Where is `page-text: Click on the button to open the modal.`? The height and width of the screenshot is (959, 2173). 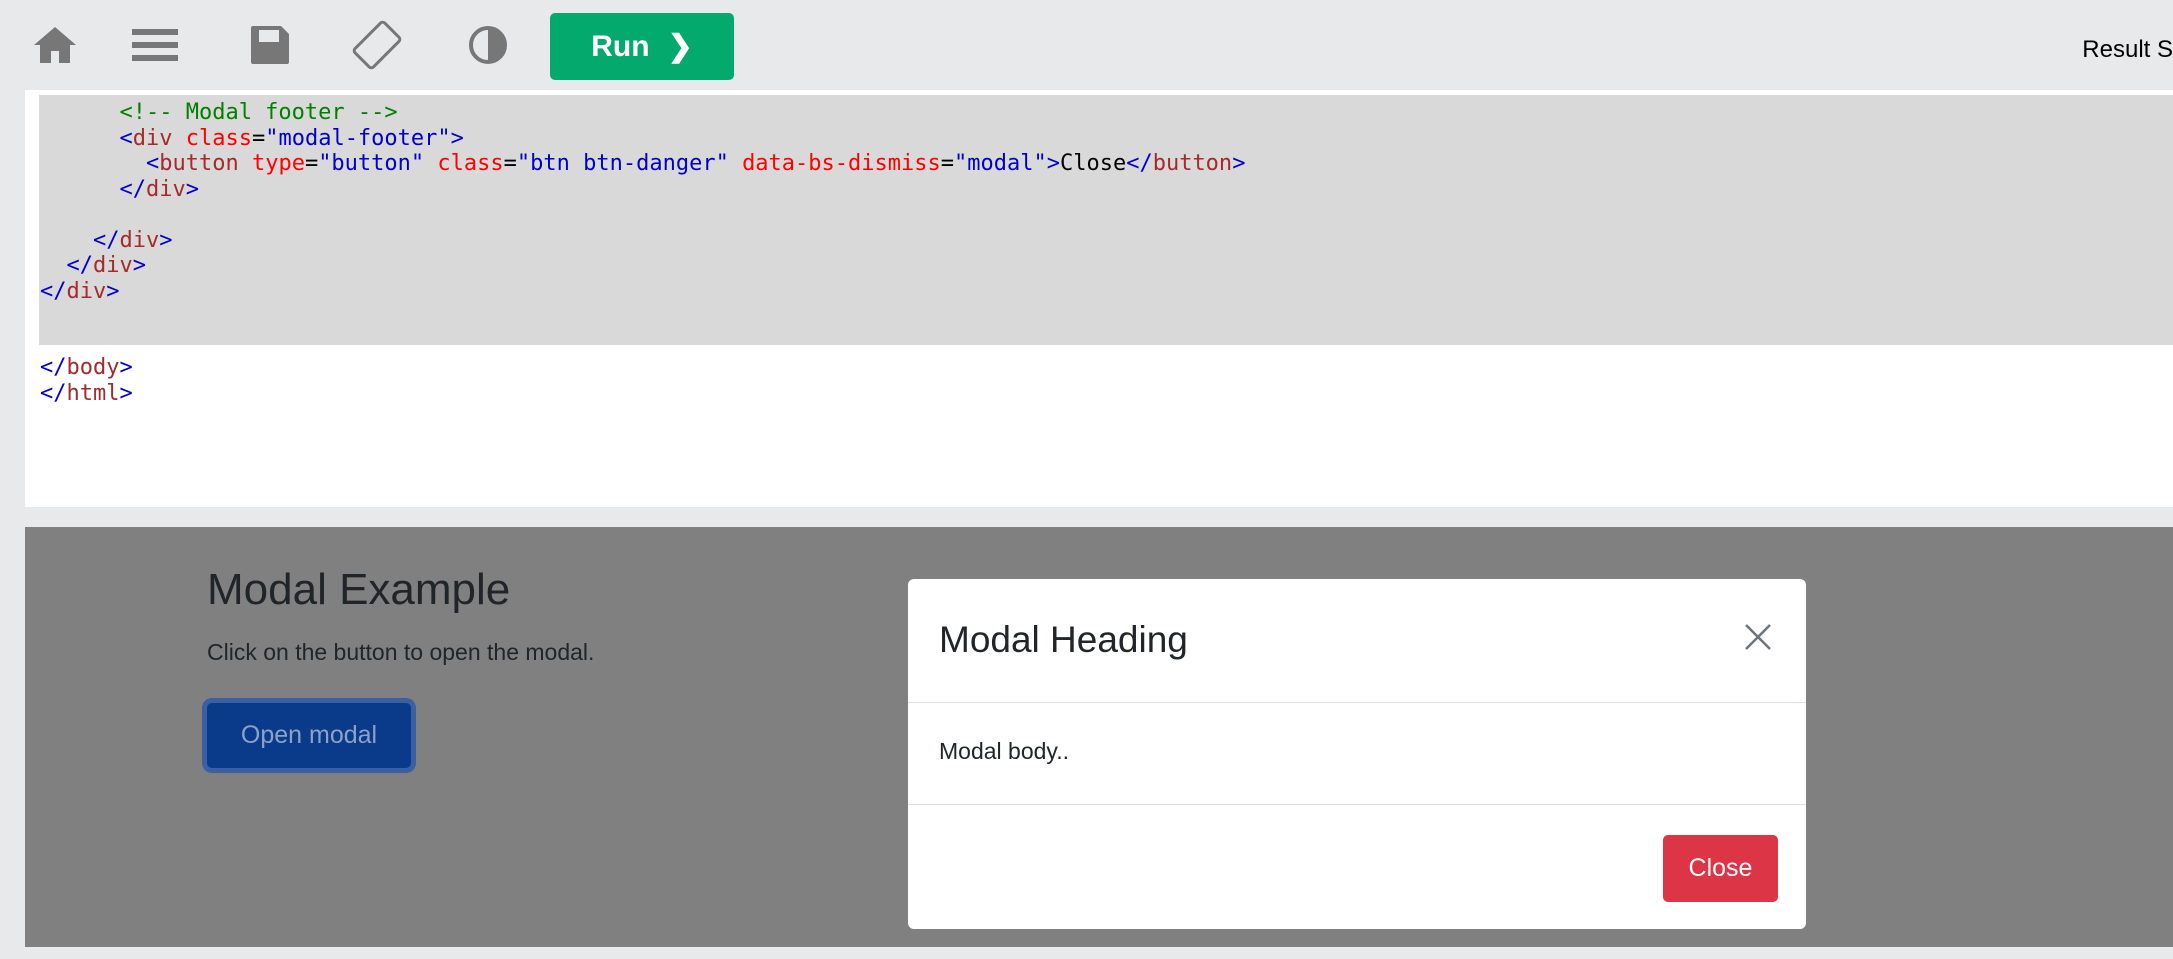
page-text: Click on the button to open the modal. is located at coordinates (401, 652).